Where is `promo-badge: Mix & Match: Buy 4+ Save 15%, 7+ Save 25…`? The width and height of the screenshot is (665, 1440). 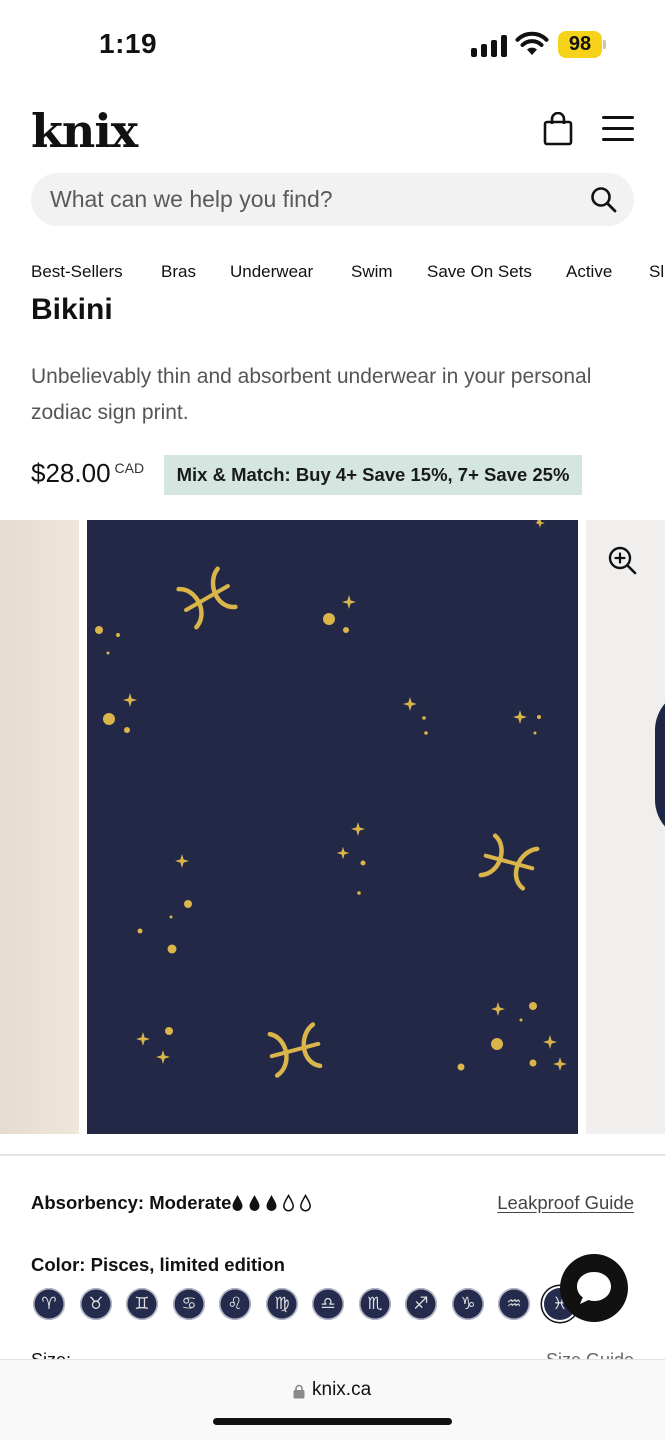 promo-badge: Mix & Match: Buy 4+ Save 15%, 7+ Save 25… is located at coordinates (373, 475).